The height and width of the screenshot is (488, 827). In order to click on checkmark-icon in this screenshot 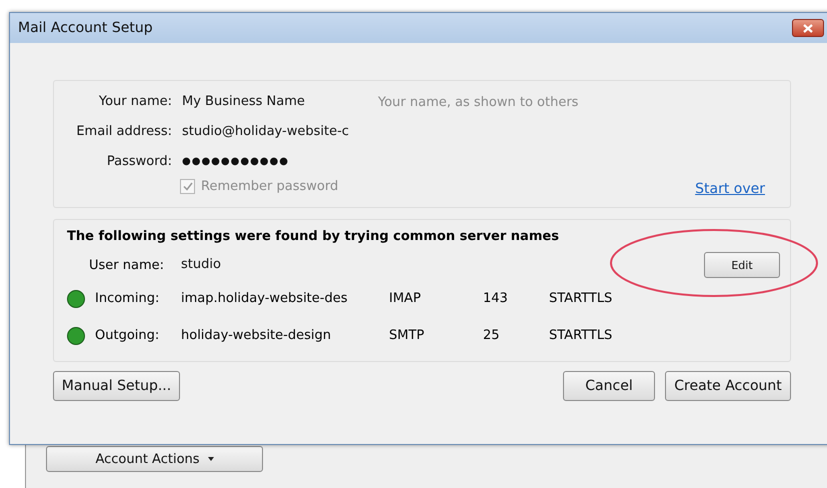, I will do `click(187, 186)`.